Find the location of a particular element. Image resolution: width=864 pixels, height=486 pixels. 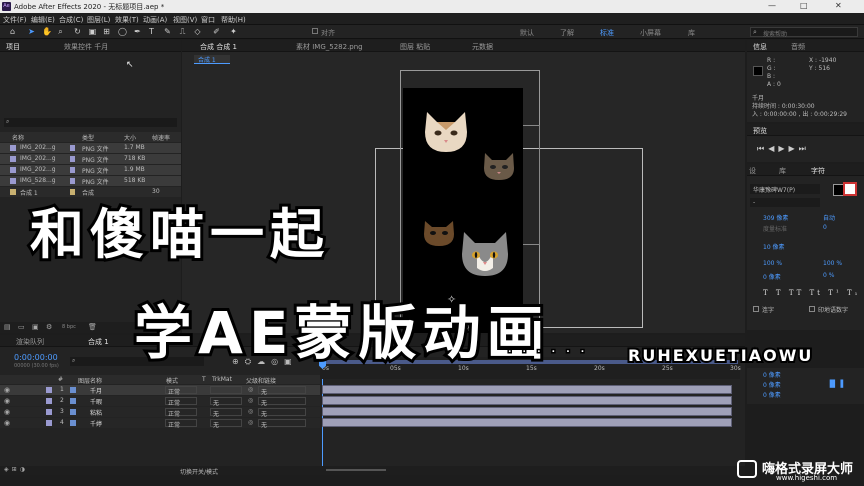

subscript-button: T₁ is located at coordinates (853, 293).